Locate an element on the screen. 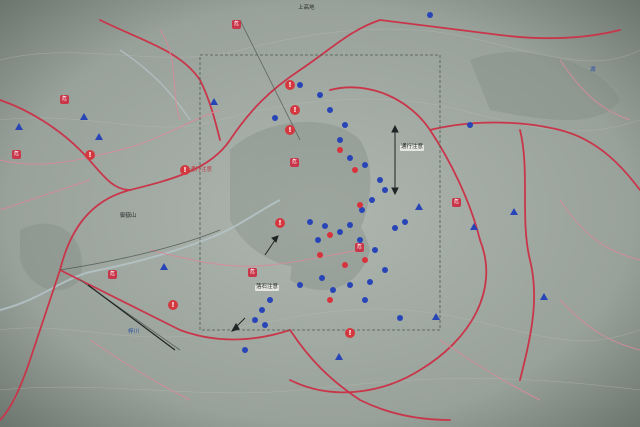  notice-label: 通行注意 is located at coordinates (412, 147).